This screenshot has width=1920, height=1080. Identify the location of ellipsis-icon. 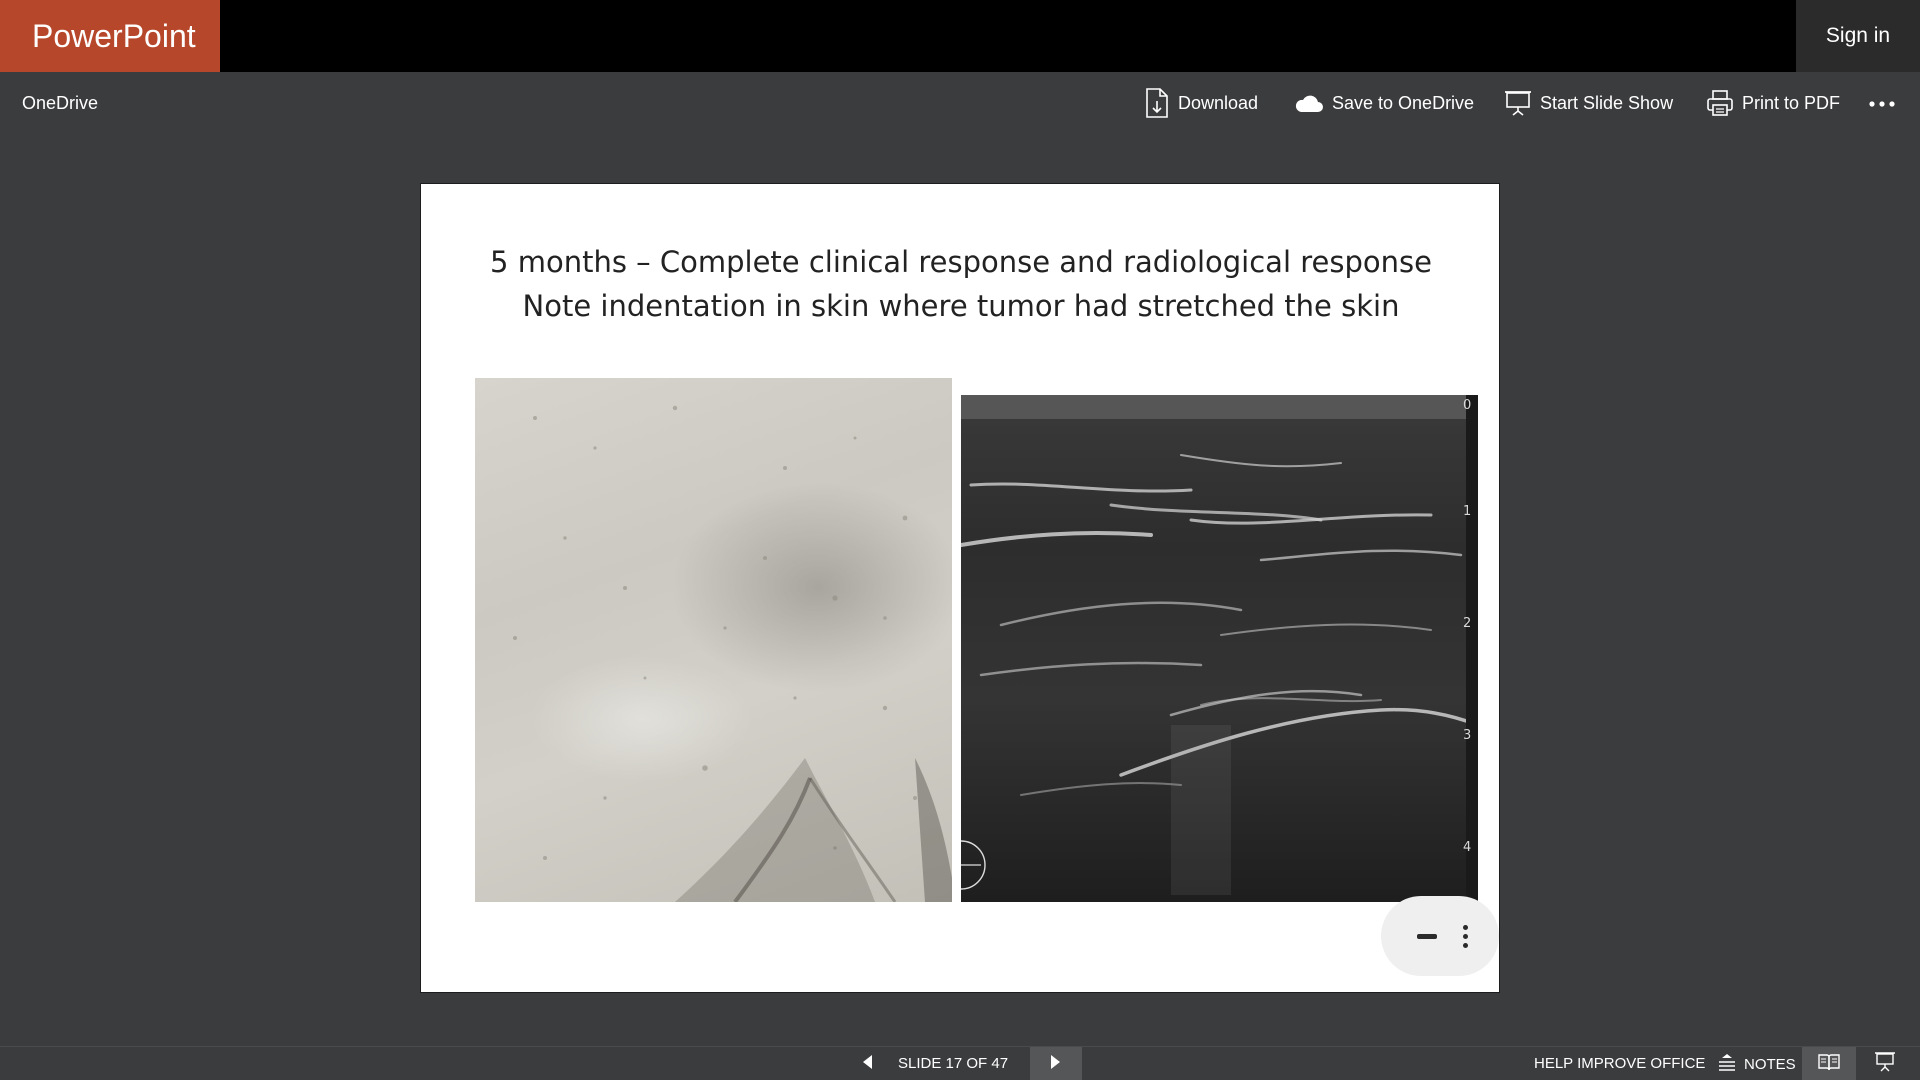
(1882, 103).